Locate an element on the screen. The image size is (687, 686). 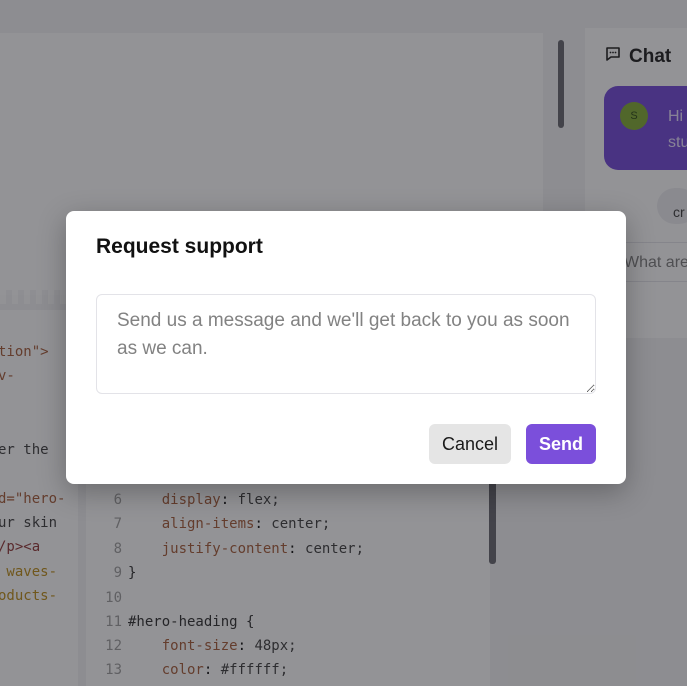
support-message-textarea is located at coordinates (346, 344).